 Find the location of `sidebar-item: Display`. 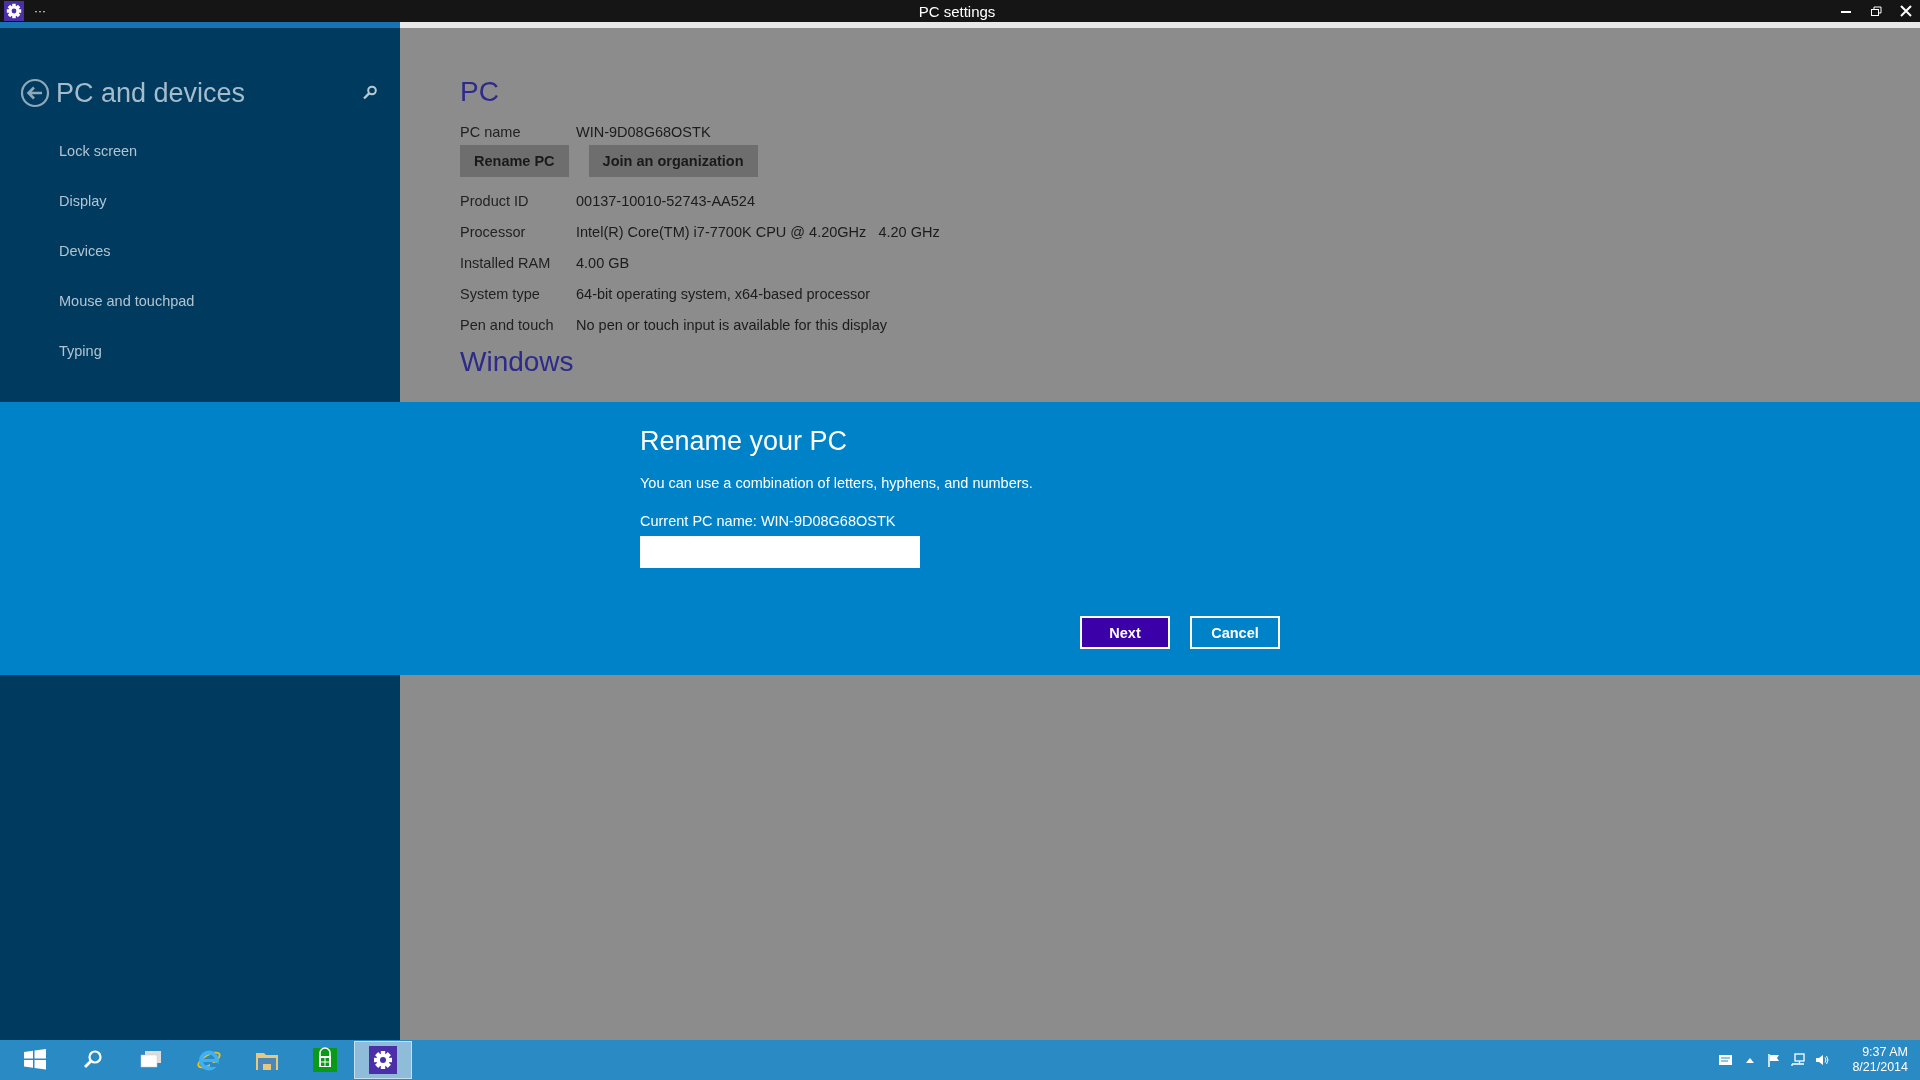

sidebar-item: Display is located at coordinates (83, 216).